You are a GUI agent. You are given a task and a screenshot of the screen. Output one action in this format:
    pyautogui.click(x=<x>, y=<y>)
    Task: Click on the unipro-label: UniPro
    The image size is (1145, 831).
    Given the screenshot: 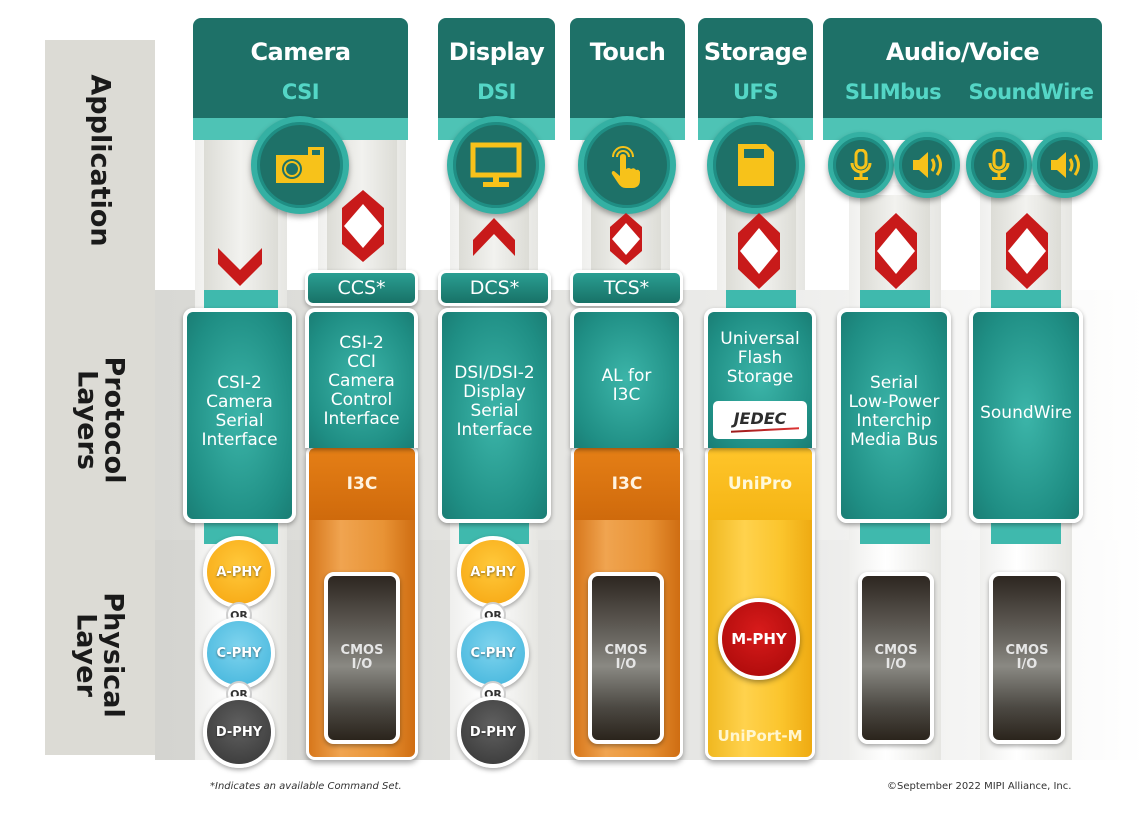 What is the action you would take?
    pyautogui.click(x=760, y=484)
    